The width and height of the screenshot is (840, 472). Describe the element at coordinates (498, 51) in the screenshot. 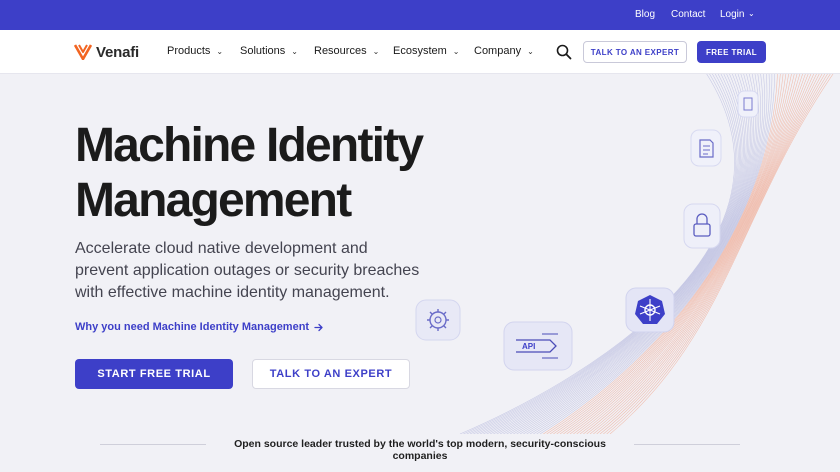

I see `nav-item-label: Company` at that location.